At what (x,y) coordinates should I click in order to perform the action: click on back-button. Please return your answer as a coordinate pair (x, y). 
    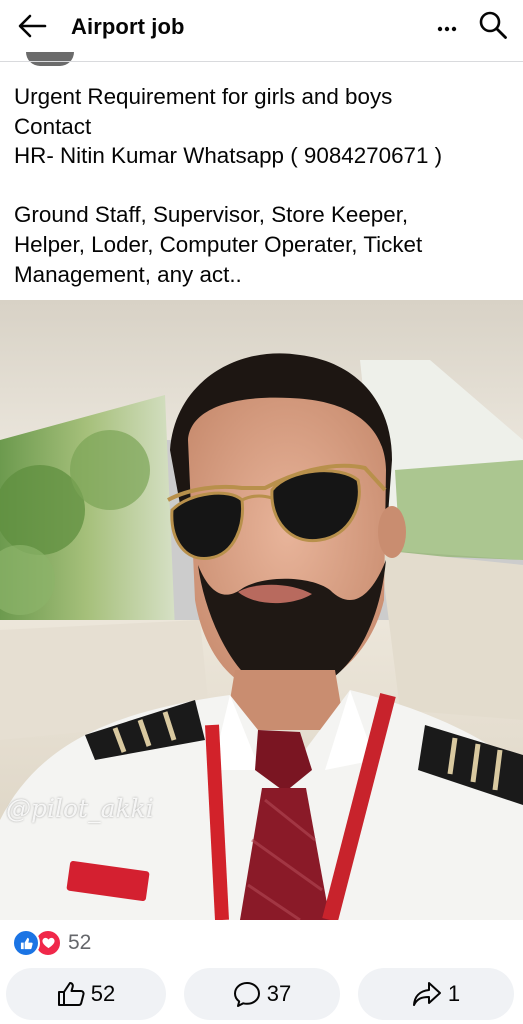
    Looking at the image, I should click on (32, 28).